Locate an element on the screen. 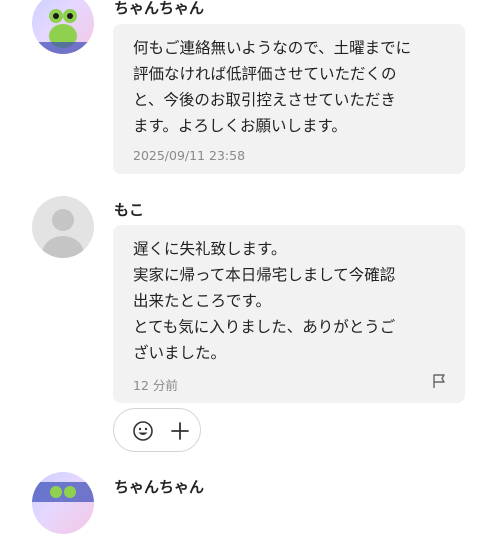  flag-icon is located at coordinates (439, 381).